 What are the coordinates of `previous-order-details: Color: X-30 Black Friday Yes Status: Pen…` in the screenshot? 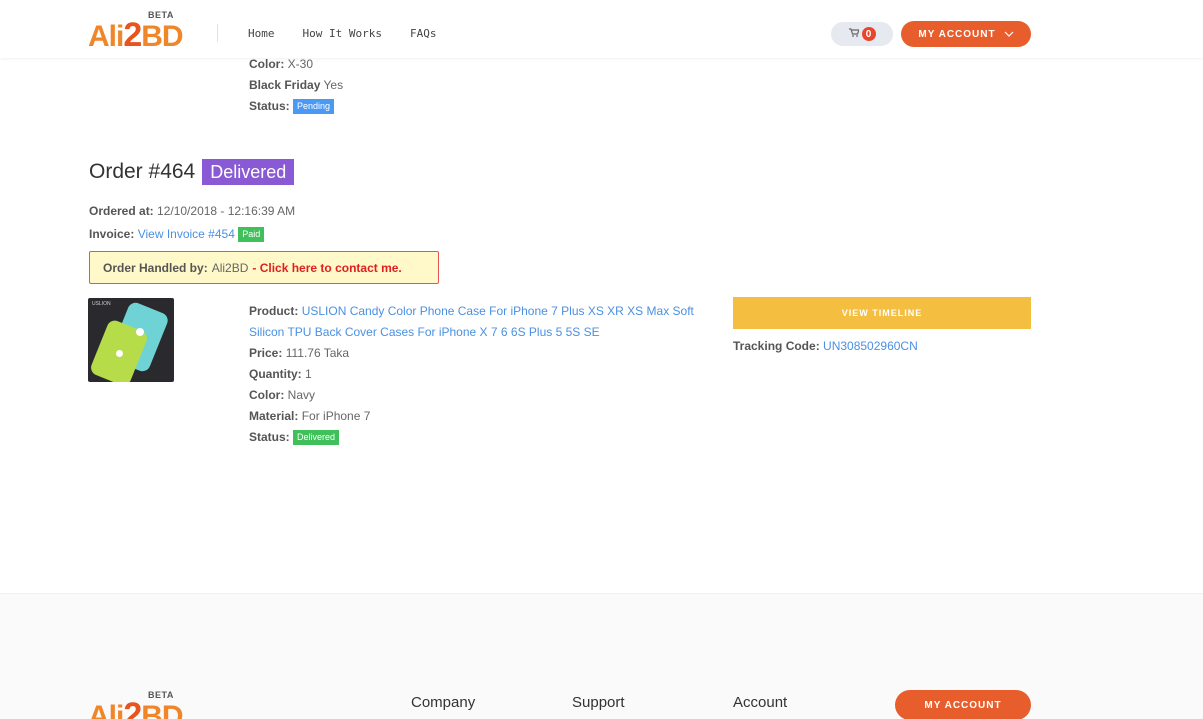 It's located at (296, 85).